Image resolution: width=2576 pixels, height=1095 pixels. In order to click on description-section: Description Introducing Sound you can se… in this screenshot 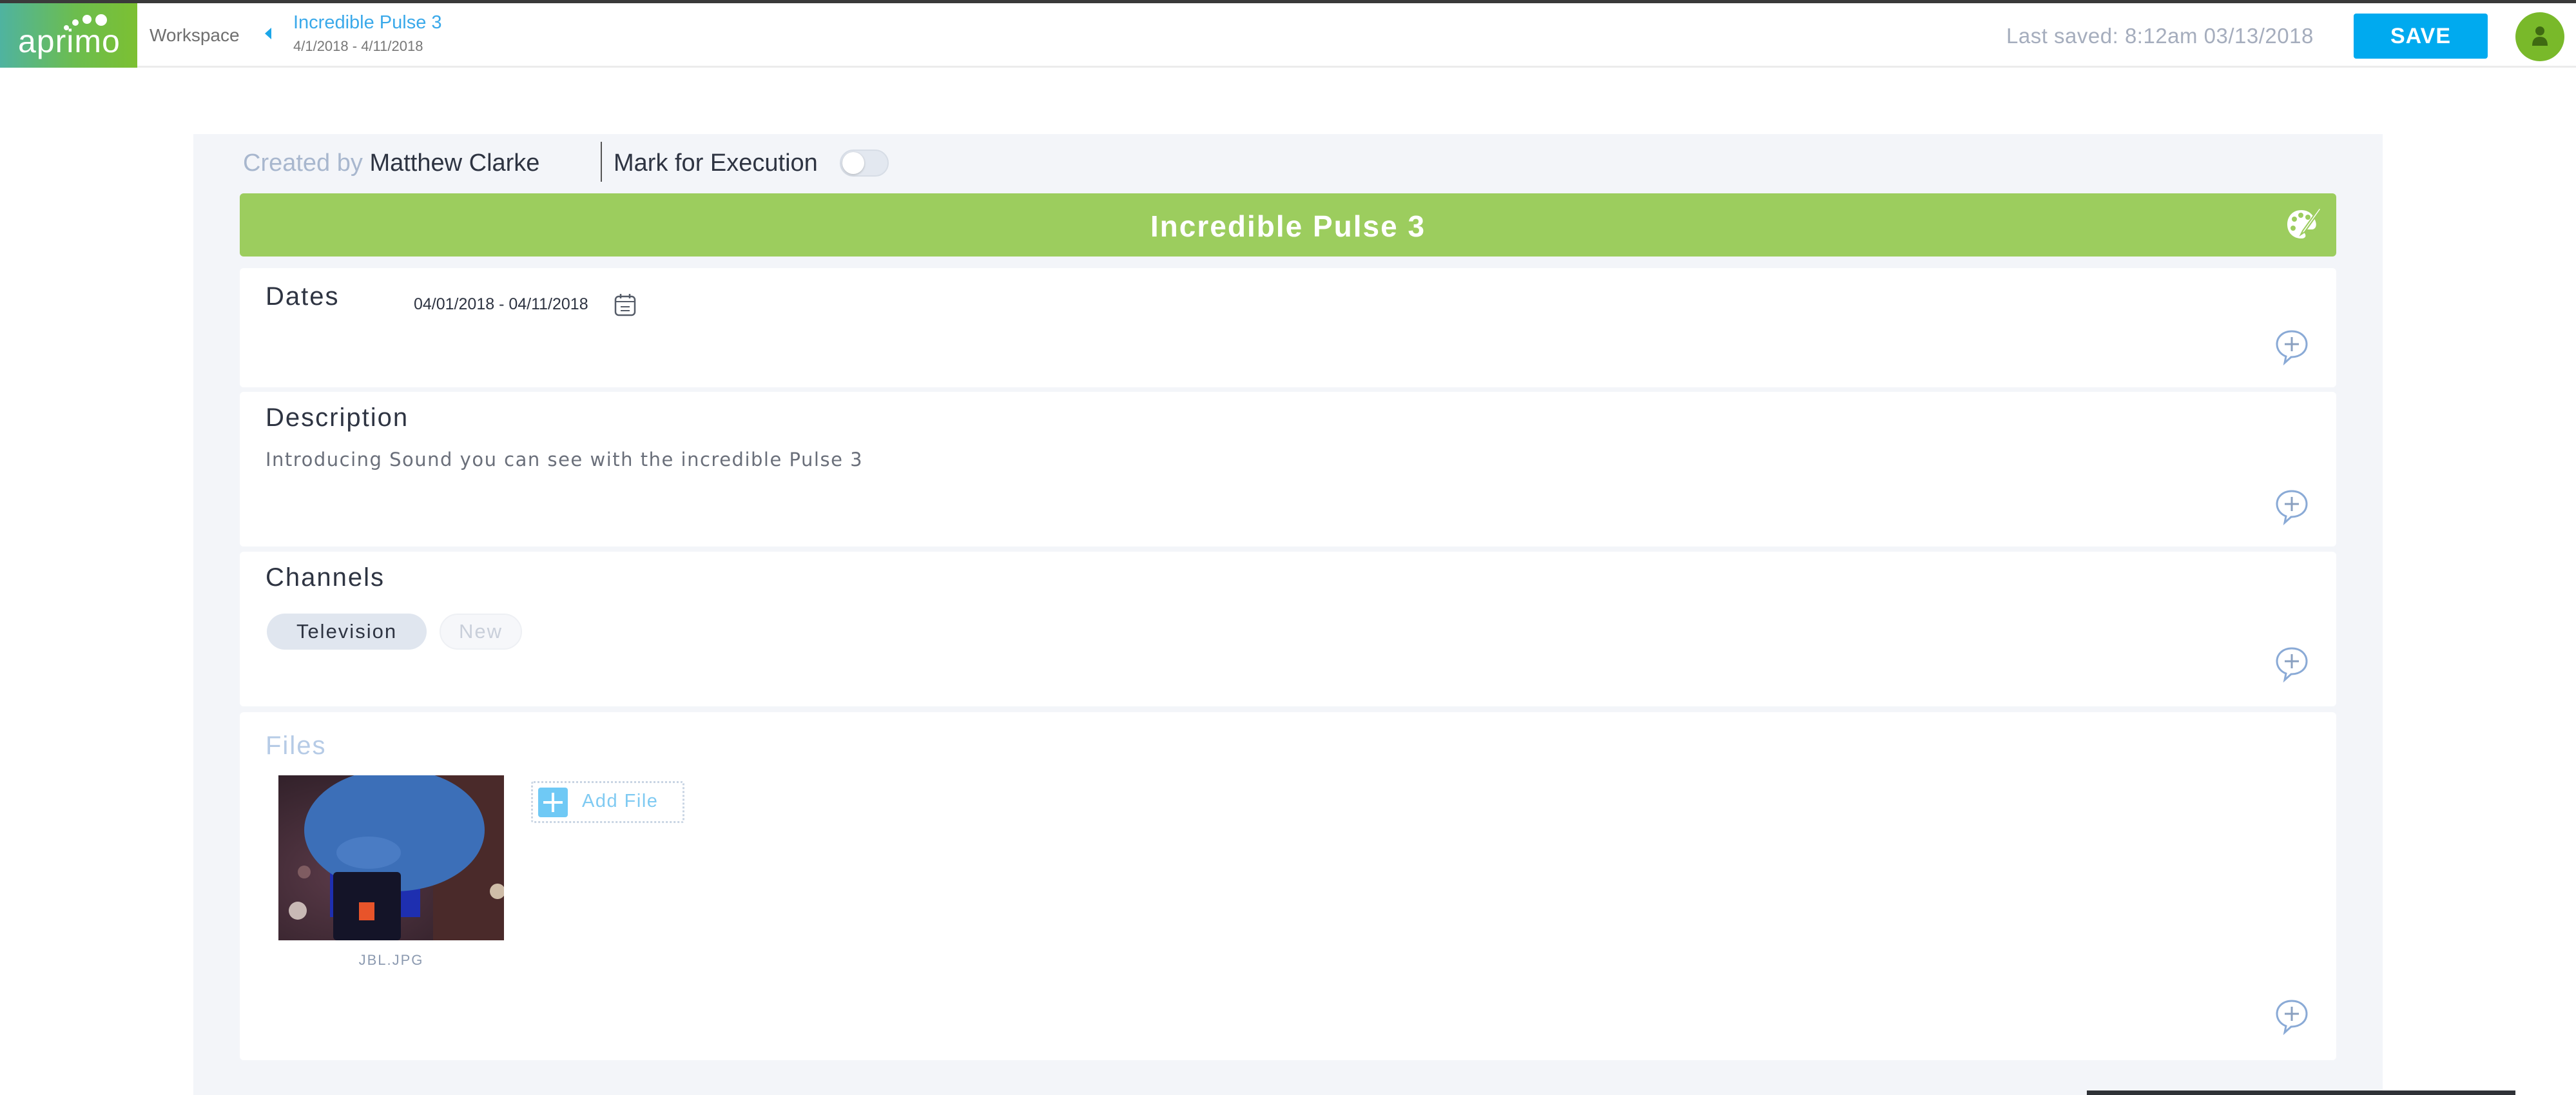, I will do `click(1288, 469)`.